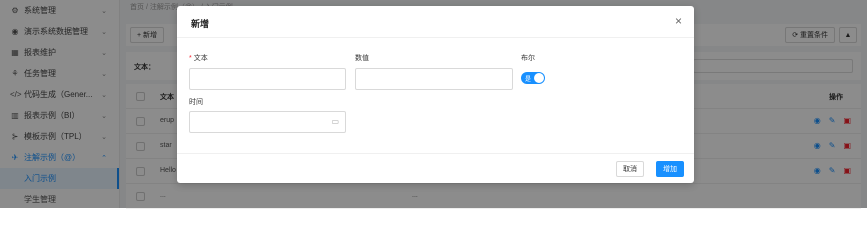 This screenshot has width=867, height=240. Describe the element at coordinates (670, 169) in the screenshot. I see `add-confirm-button: 增加` at that location.